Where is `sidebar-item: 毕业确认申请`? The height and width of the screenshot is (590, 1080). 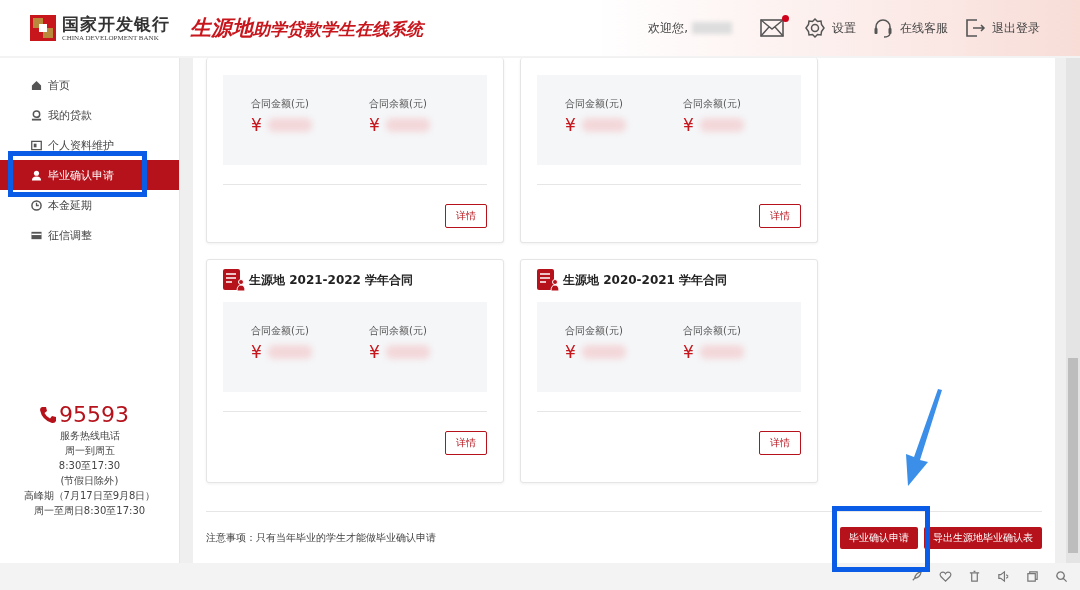 sidebar-item: 毕业确认申请 is located at coordinates (89, 175).